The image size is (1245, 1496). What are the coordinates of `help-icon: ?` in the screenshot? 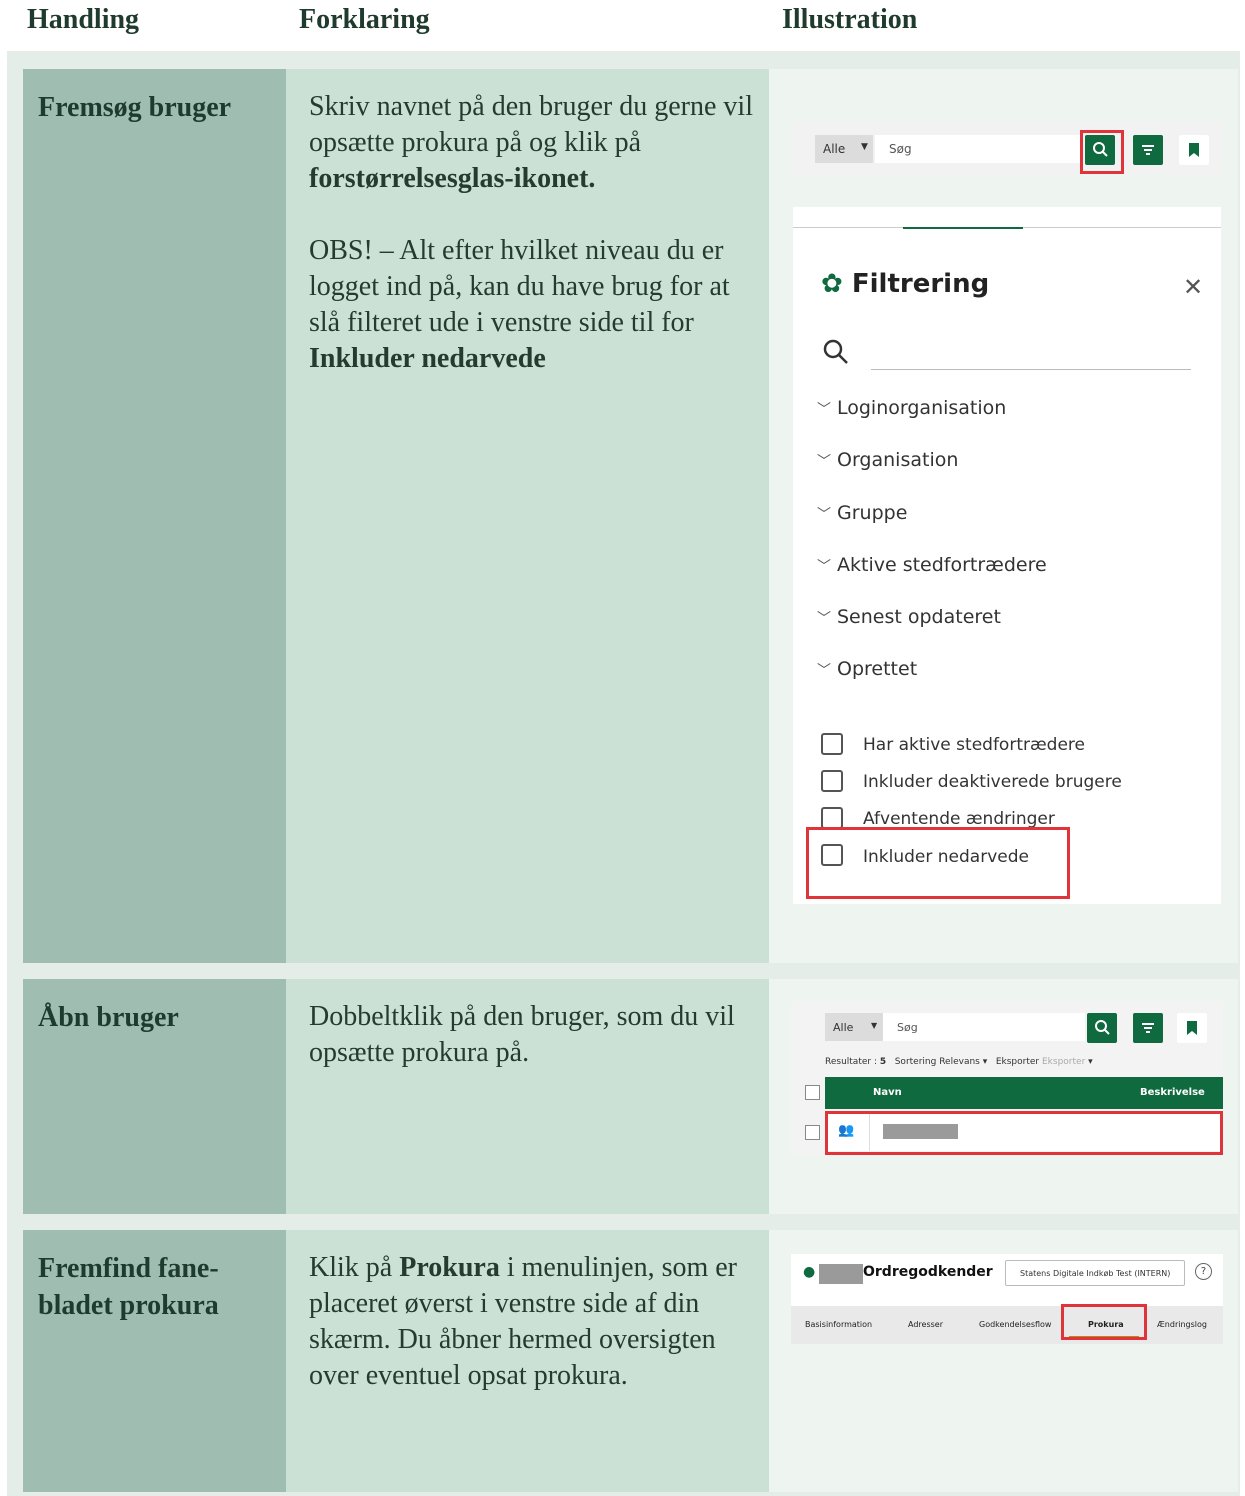 It's located at (1203, 1271).